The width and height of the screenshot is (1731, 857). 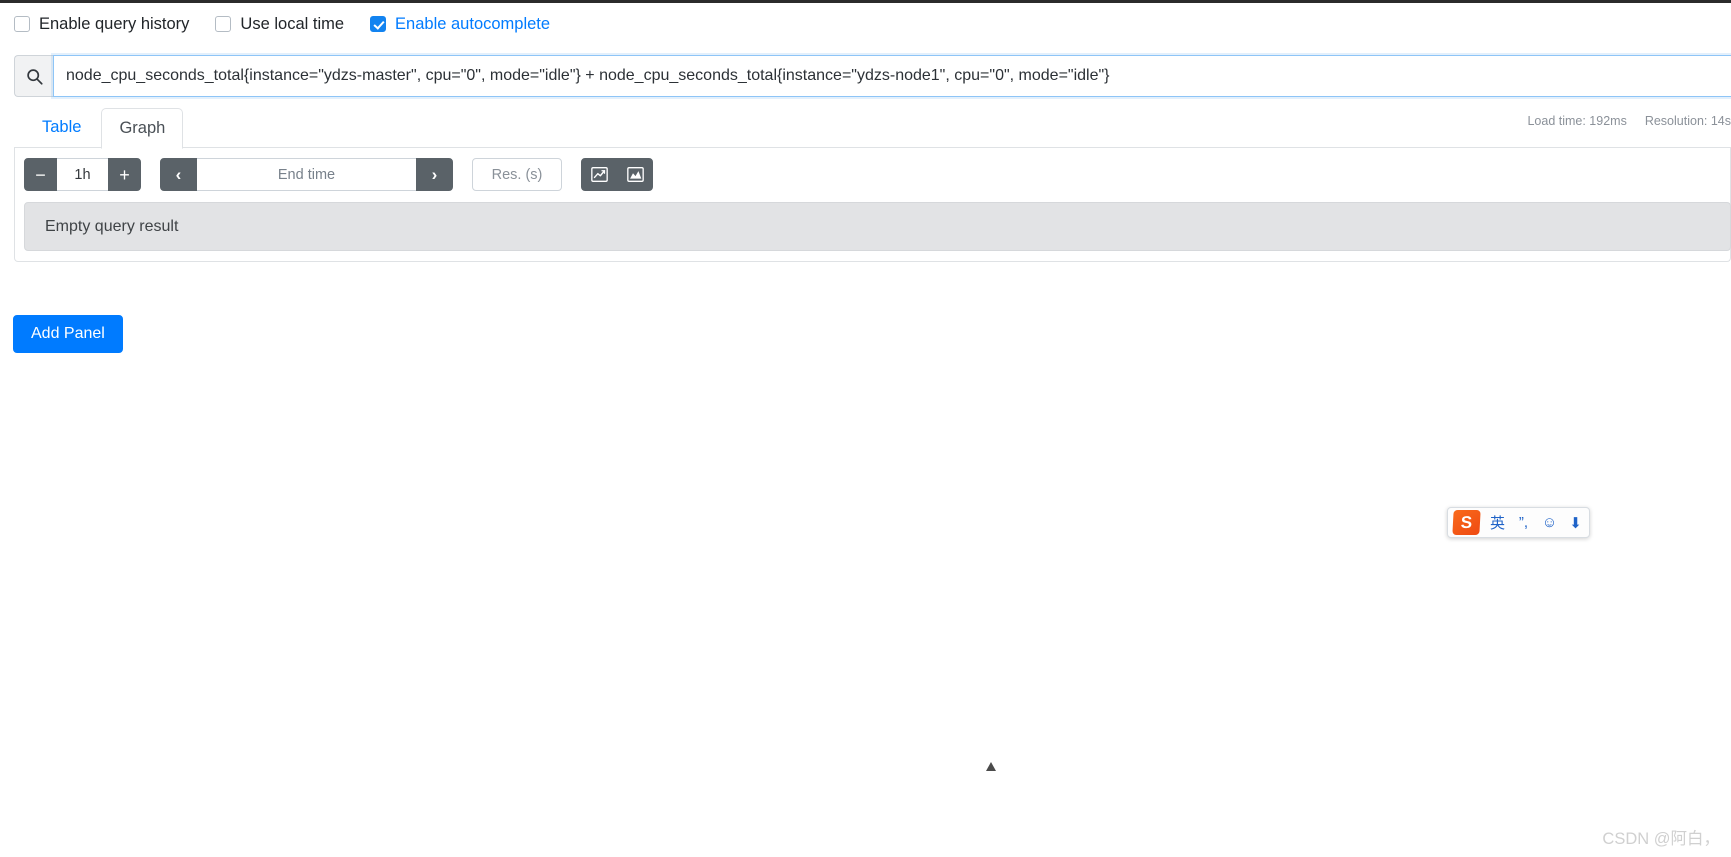 I want to click on ime-voice-icon: ⬇, so click(x=1575, y=523).